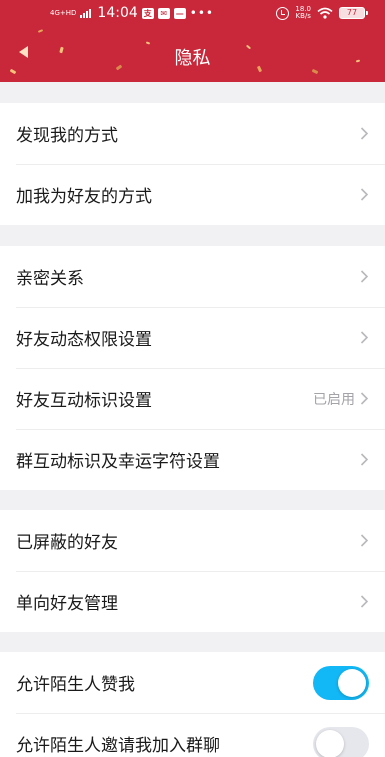  I want to click on title-bar: 4G+HD 14:04 支 ✉ — ••• 18.0 KB/s 77 隐私, so click(192, 41).